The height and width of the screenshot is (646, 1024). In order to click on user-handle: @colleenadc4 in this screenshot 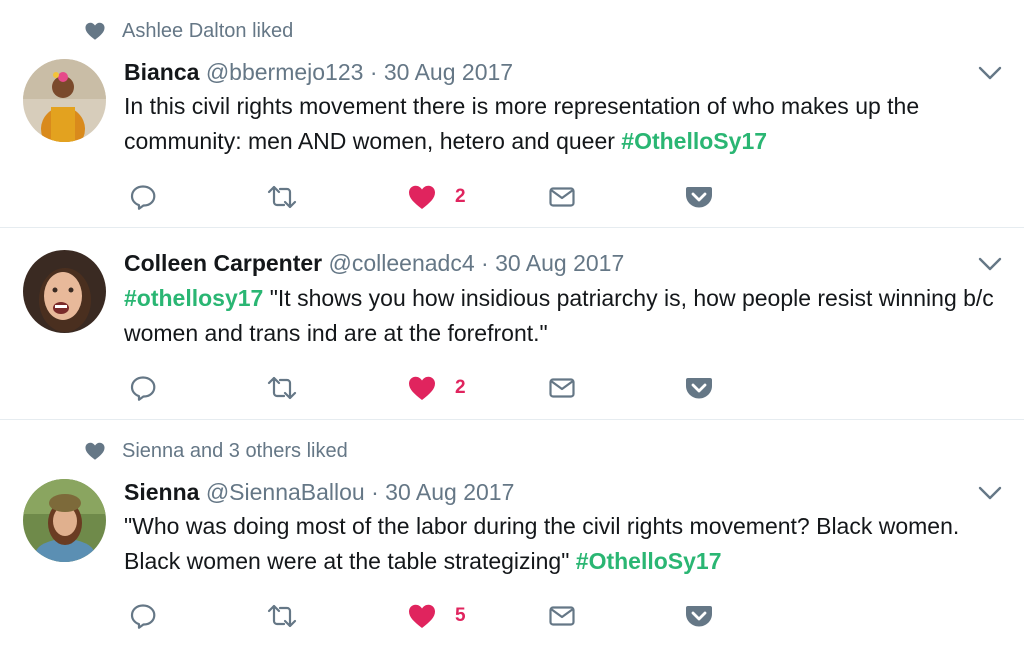, I will do `click(402, 263)`.